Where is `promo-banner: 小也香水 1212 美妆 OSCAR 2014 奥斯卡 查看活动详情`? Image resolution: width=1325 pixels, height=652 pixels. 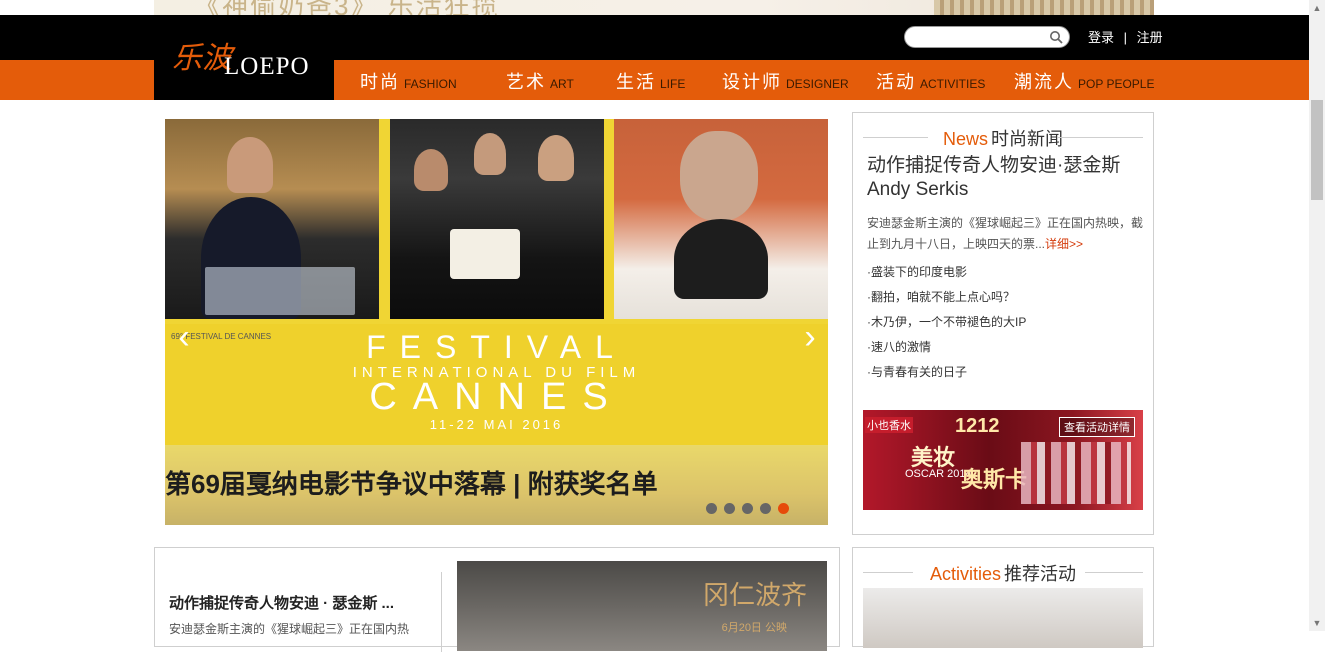
promo-banner: 小也香水 1212 美妆 OSCAR 2014 奥斯卡 查看活动详情 is located at coordinates (1003, 460).